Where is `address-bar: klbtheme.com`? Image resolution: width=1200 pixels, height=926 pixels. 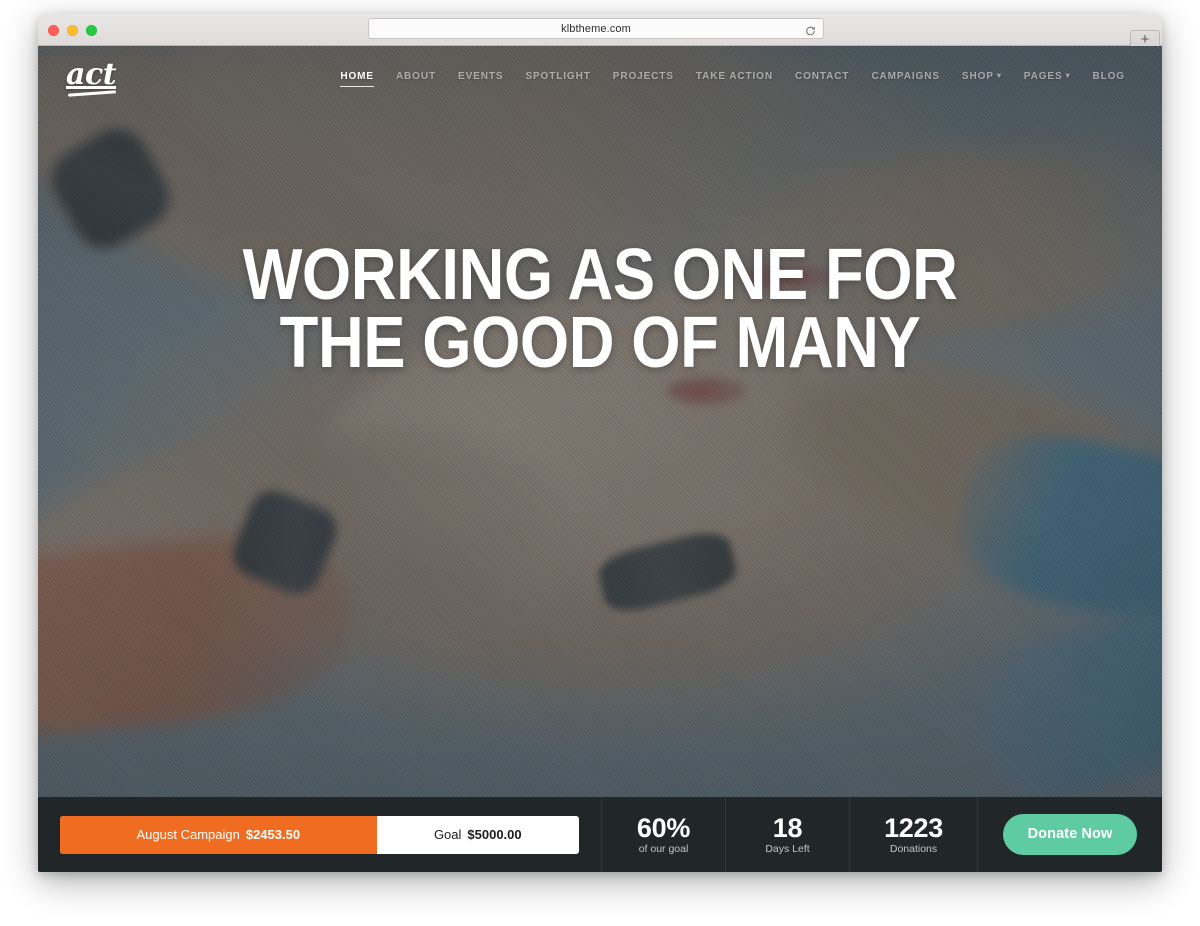 address-bar: klbtheme.com is located at coordinates (596, 28).